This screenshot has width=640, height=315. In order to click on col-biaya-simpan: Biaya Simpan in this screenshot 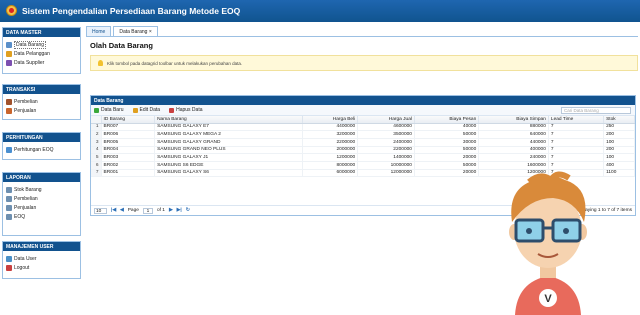, I will do `click(513, 120)`.